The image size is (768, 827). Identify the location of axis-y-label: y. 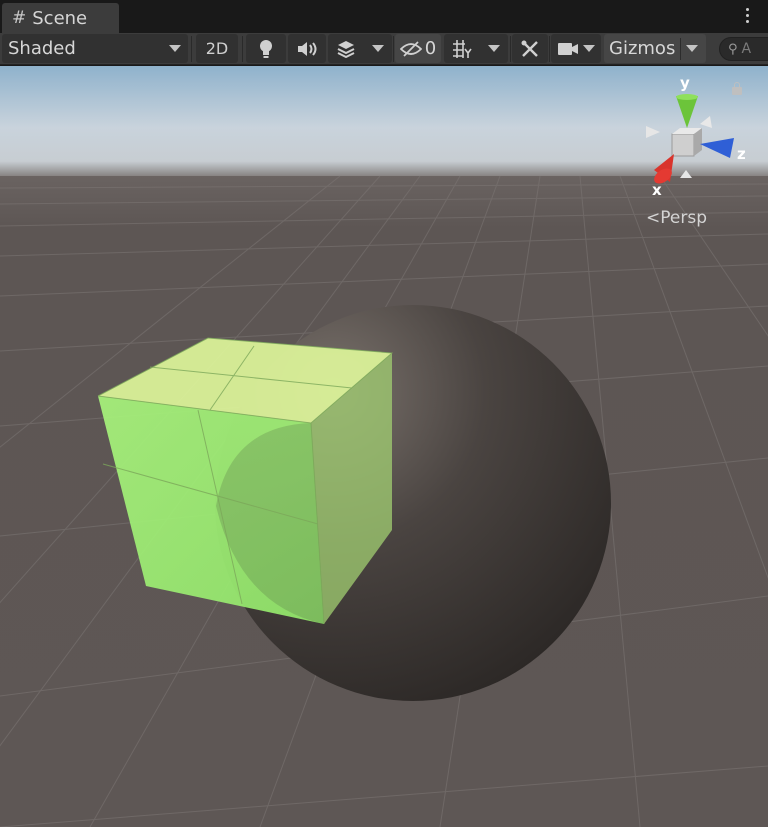
(685, 83).